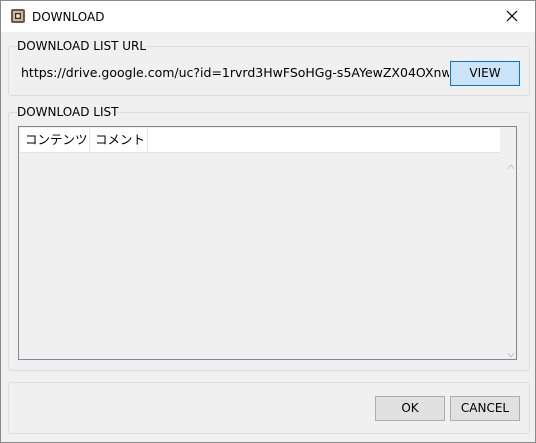 The height and width of the screenshot is (443, 536). What do you see at coordinates (511, 163) in the screenshot?
I see `scroll-up-arrow-icon` at bounding box center [511, 163].